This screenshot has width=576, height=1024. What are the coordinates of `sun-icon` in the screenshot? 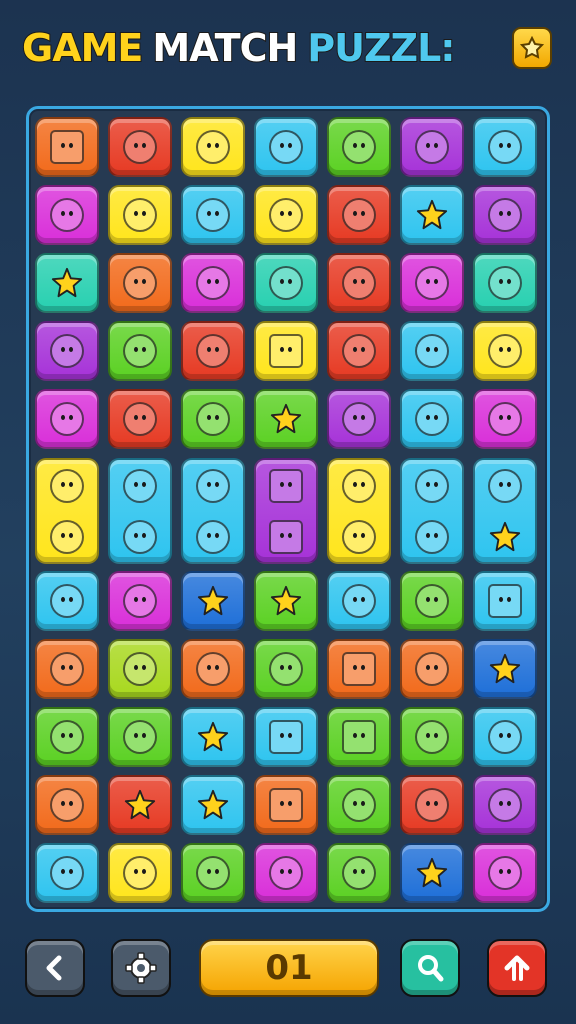 It's located at (359, 147).